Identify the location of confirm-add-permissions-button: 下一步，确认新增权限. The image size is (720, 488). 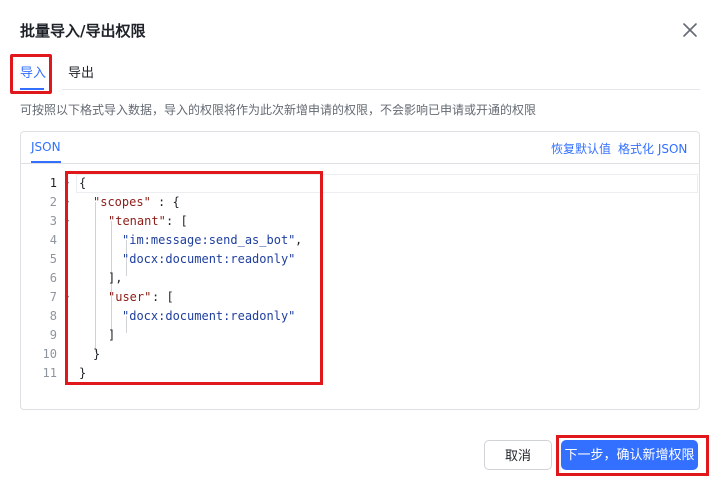
(629, 455).